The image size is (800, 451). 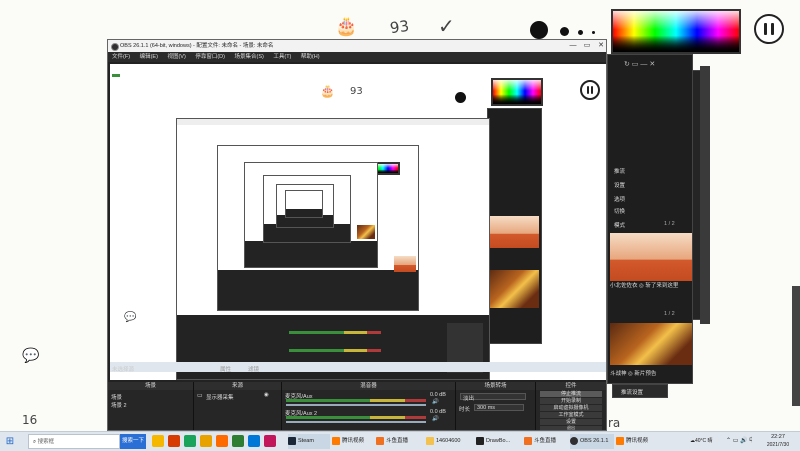 What do you see at coordinates (450, 441) in the screenshot?
I see `taskbar-task-folder: 14604600` at bounding box center [450, 441].